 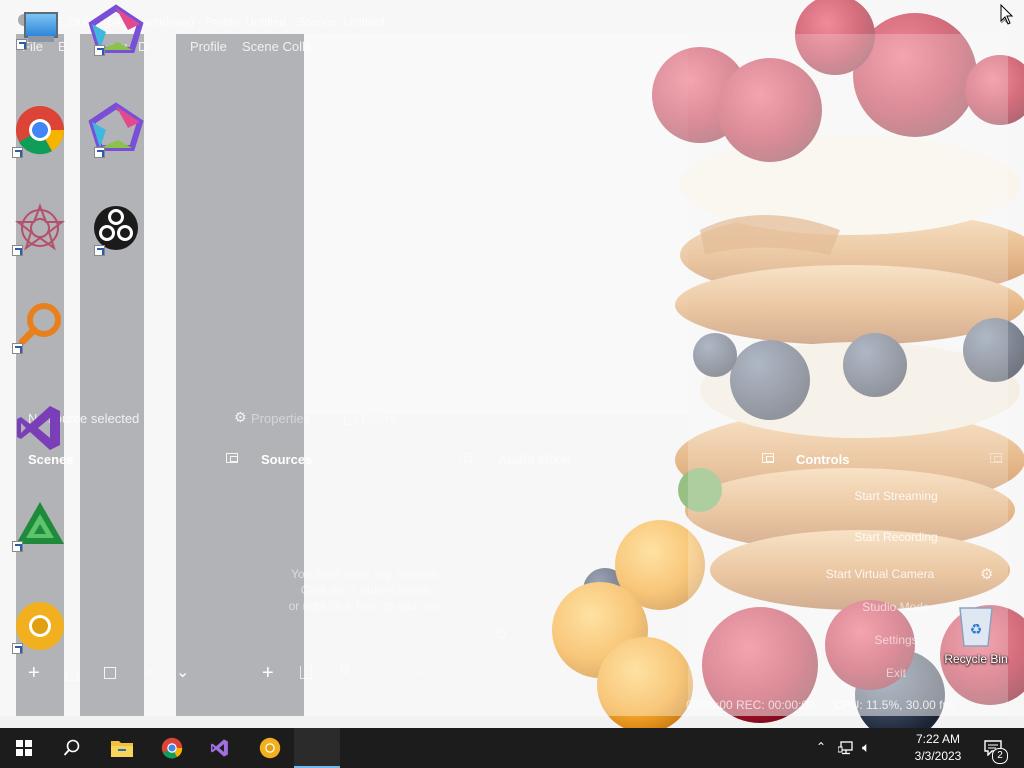 I want to click on mandala-app-icon, so click(x=40, y=228).